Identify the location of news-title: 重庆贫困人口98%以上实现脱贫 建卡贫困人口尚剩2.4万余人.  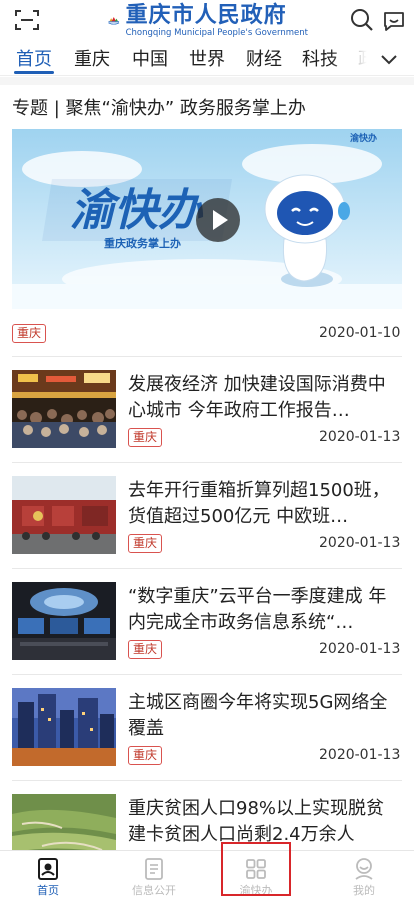
(256, 821).